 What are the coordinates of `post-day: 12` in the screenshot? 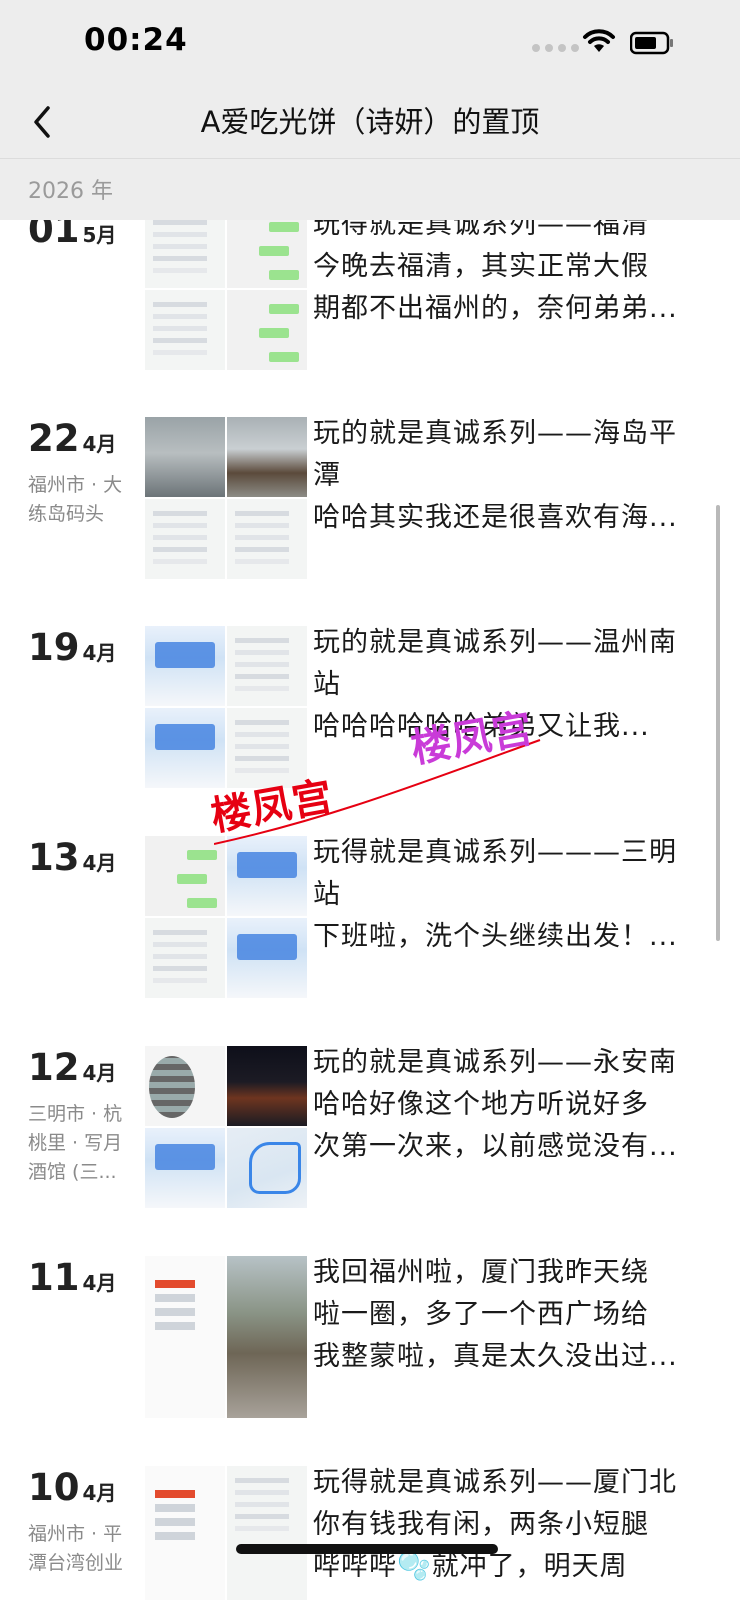 It's located at (54, 1067).